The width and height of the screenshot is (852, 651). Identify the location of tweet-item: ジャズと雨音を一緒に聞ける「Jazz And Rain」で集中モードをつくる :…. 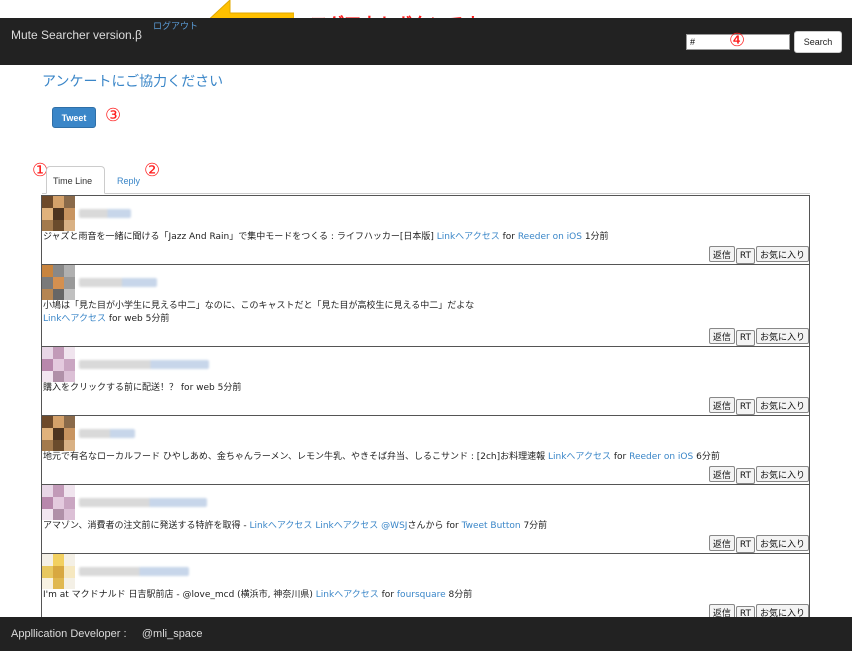
(425, 229).